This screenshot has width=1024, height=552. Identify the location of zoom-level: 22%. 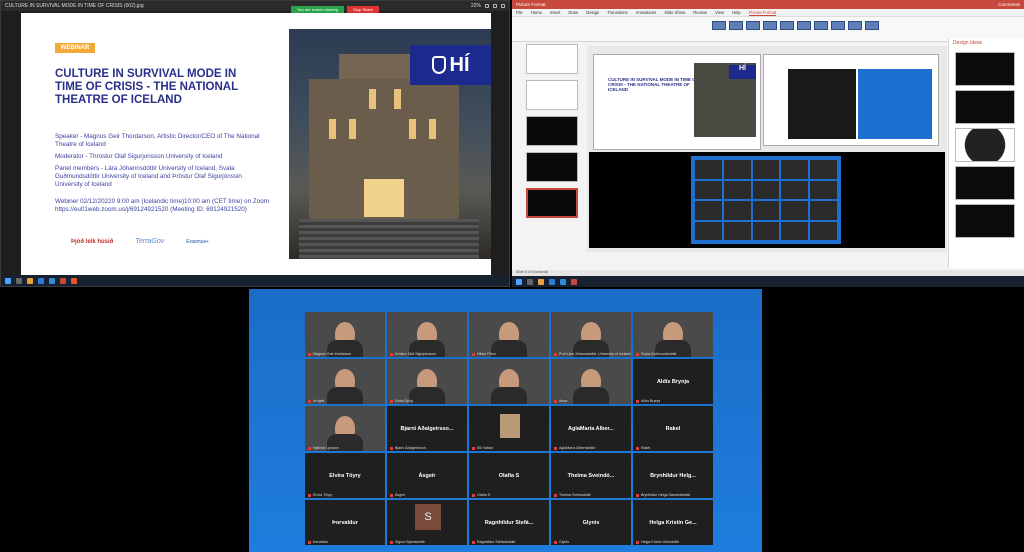
(476, 6).